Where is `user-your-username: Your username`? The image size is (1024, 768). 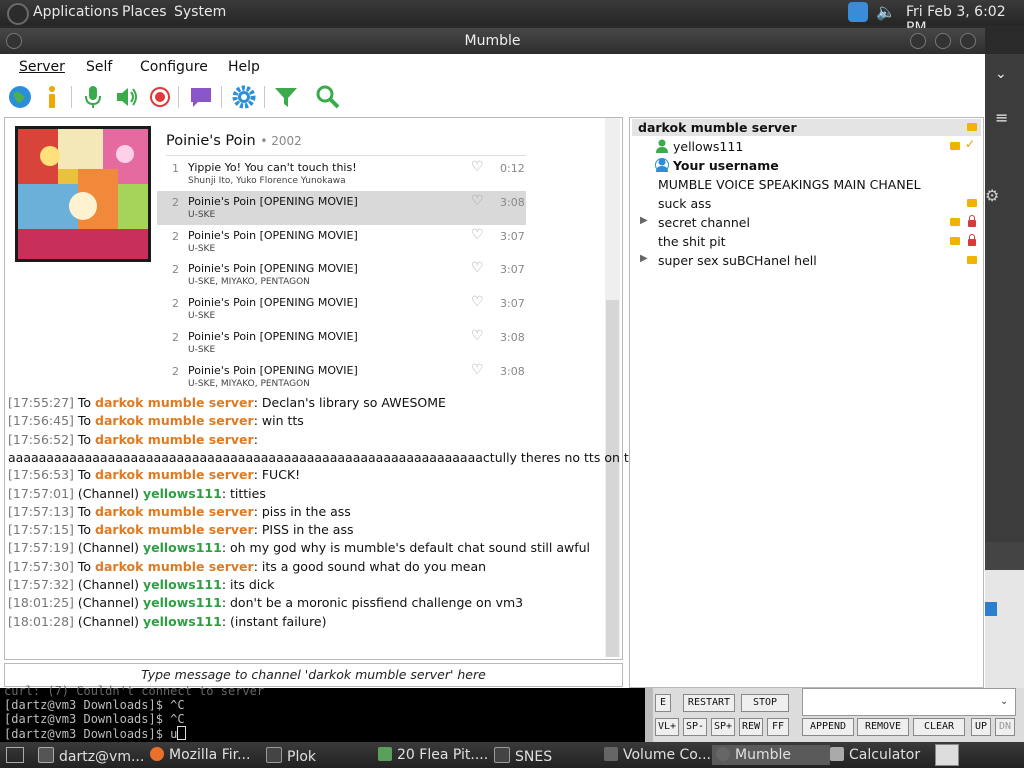
user-your-username: Your username is located at coordinates (726, 165).